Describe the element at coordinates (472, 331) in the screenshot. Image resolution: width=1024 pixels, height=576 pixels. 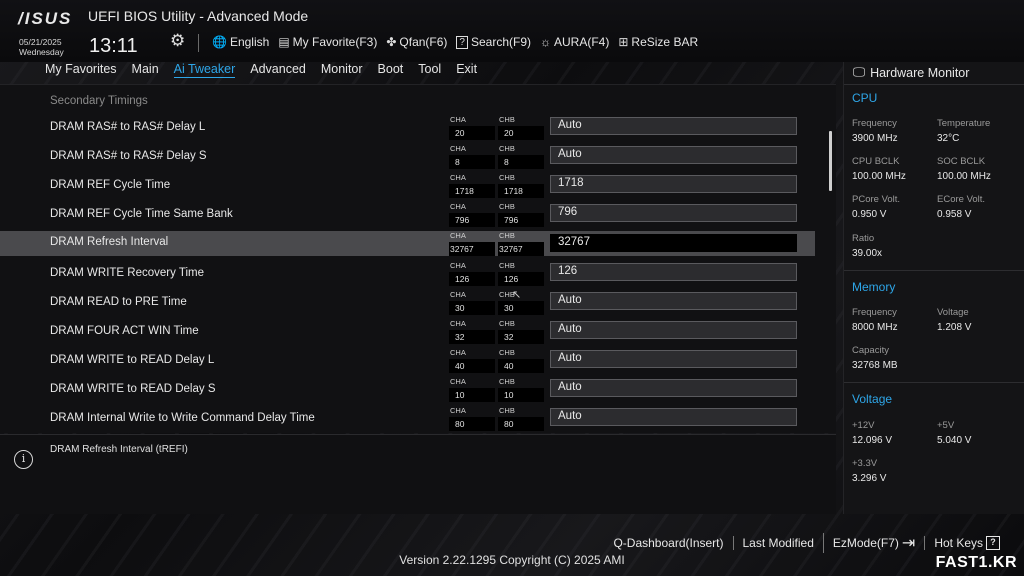
I see `channel-a-value: CHA 32` at that location.